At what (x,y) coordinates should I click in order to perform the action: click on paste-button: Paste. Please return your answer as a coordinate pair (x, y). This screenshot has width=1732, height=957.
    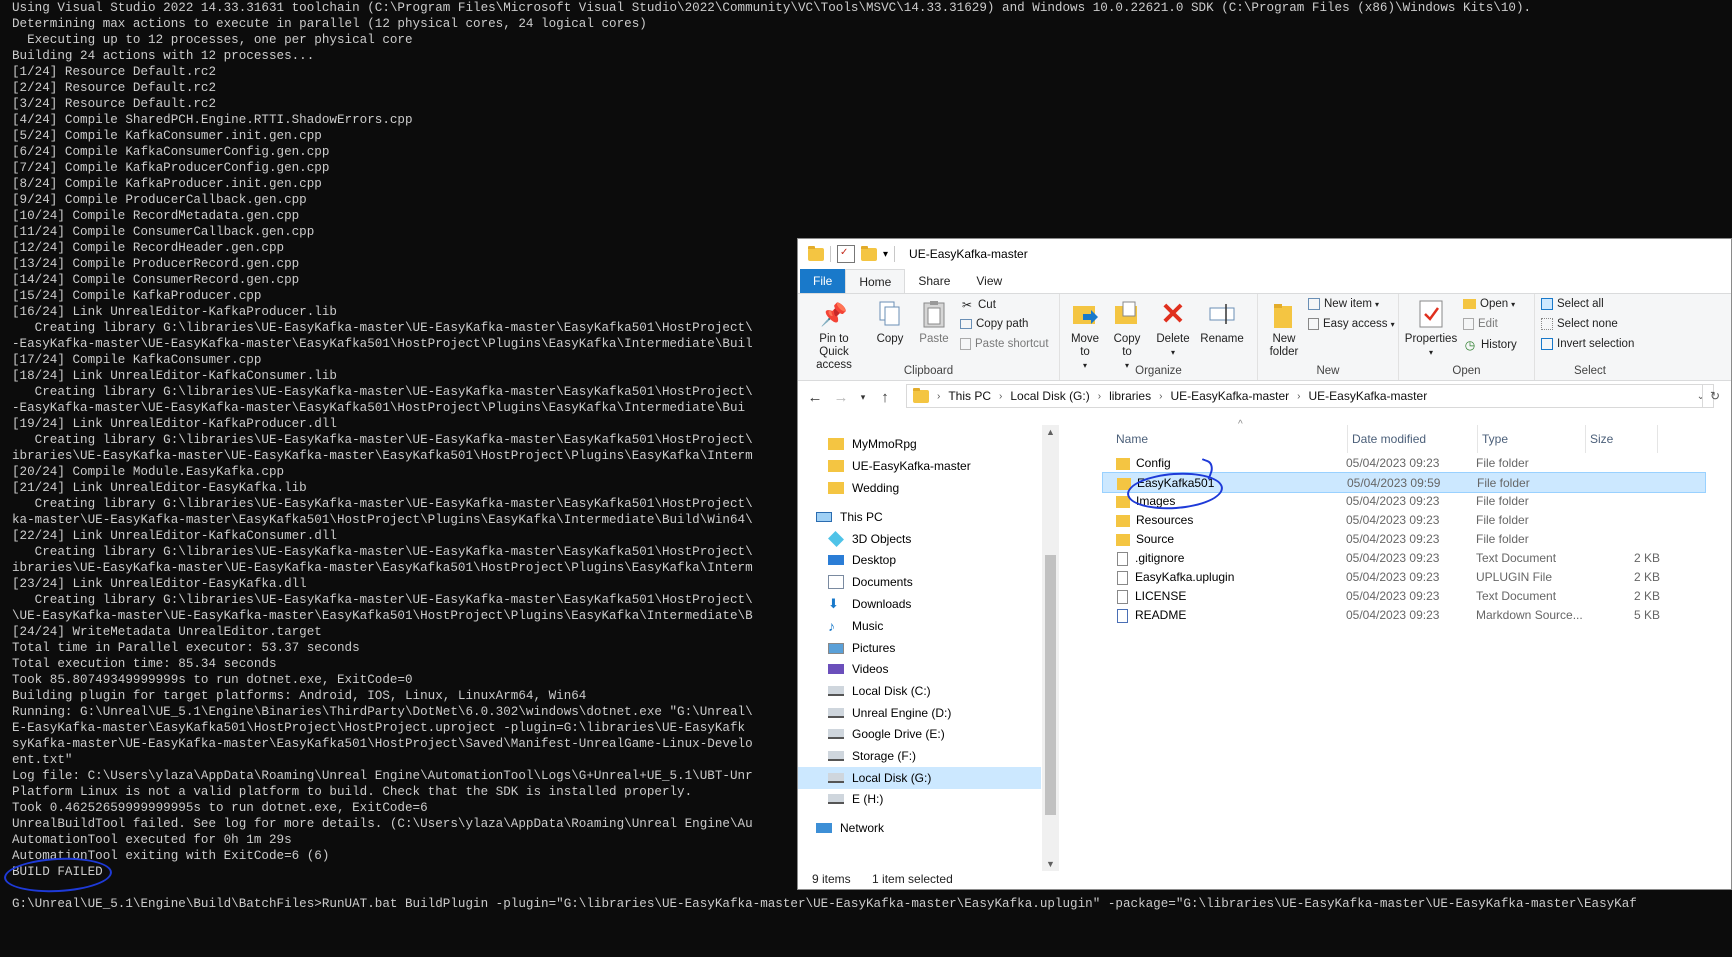
    Looking at the image, I should click on (934, 322).